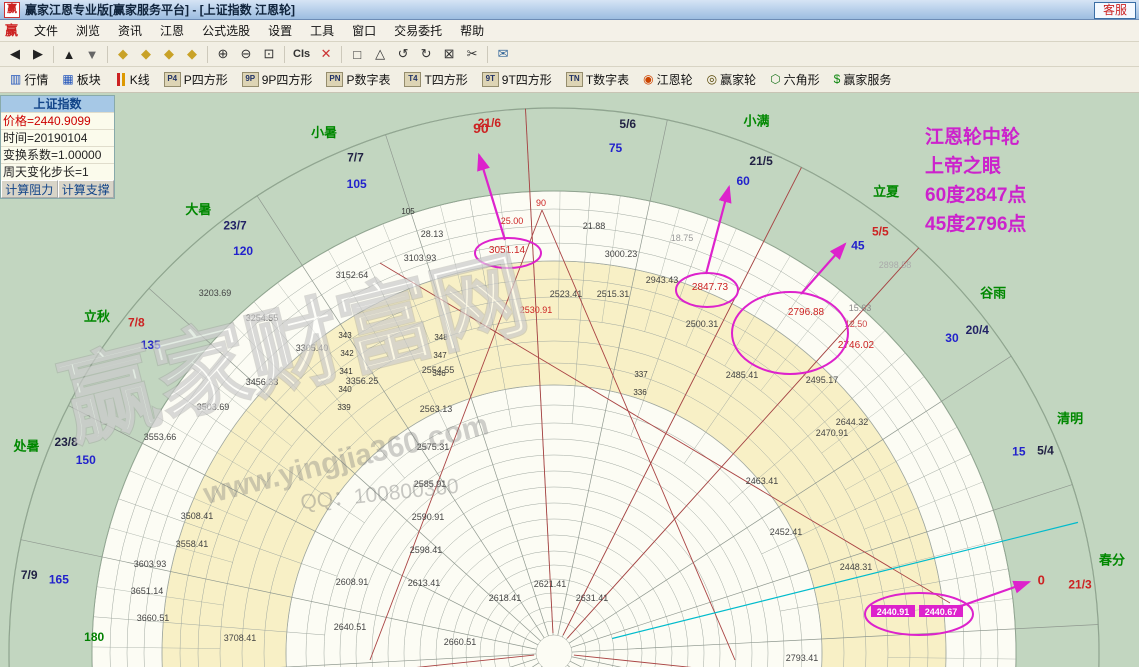 This screenshot has height=667, width=1139. Describe the element at coordinates (597, 79) in the screenshot. I see `t-number-table-button: TN T数字表` at that location.